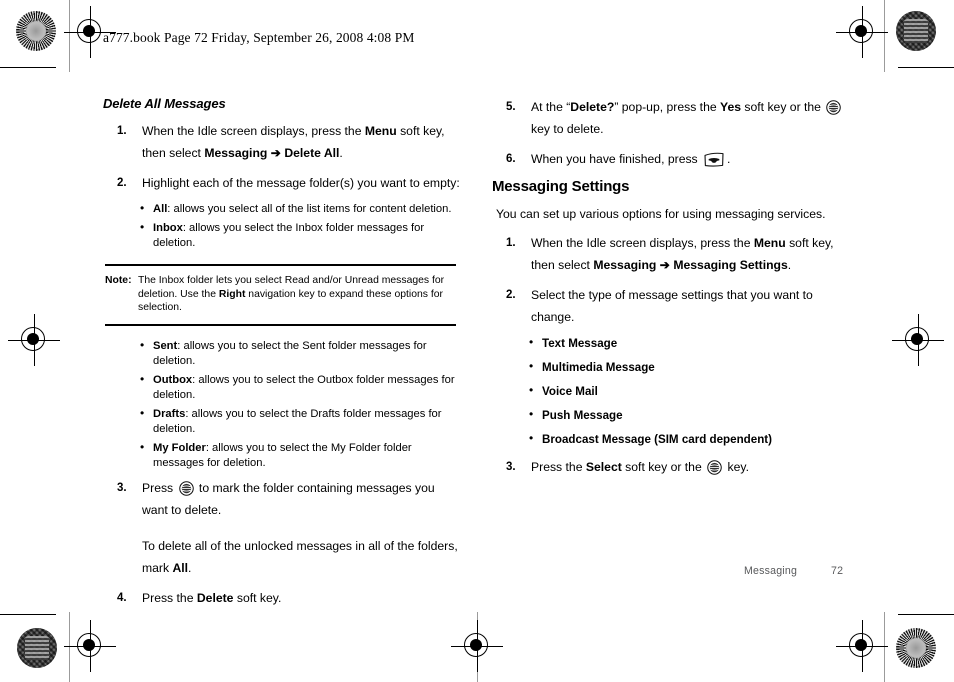 The height and width of the screenshot is (682, 954). What do you see at coordinates (570, 391) in the screenshot?
I see `bullet-label: Voice Mail` at bounding box center [570, 391].